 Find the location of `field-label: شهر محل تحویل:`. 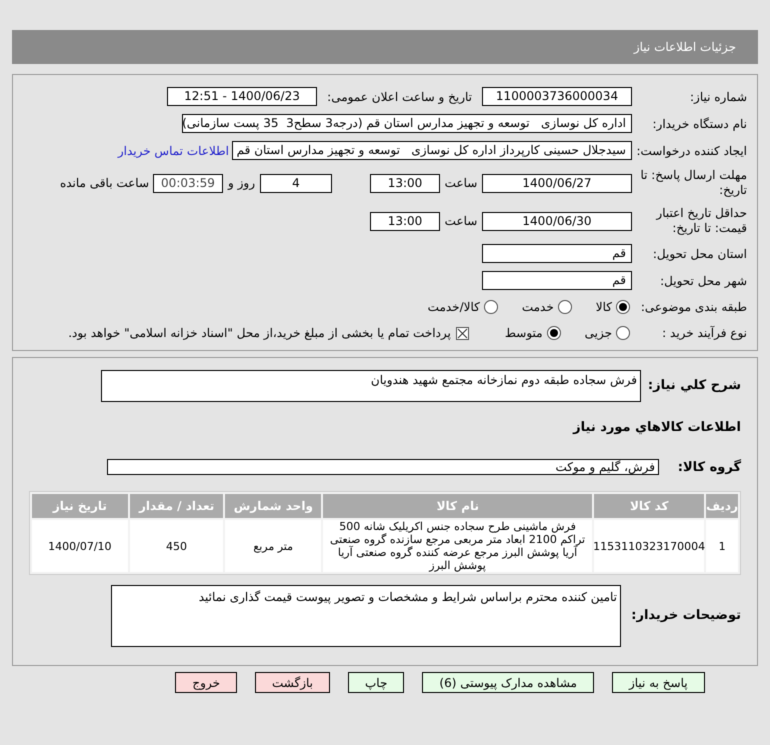

field-label: شهر محل تحویل: is located at coordinates (703, 281).